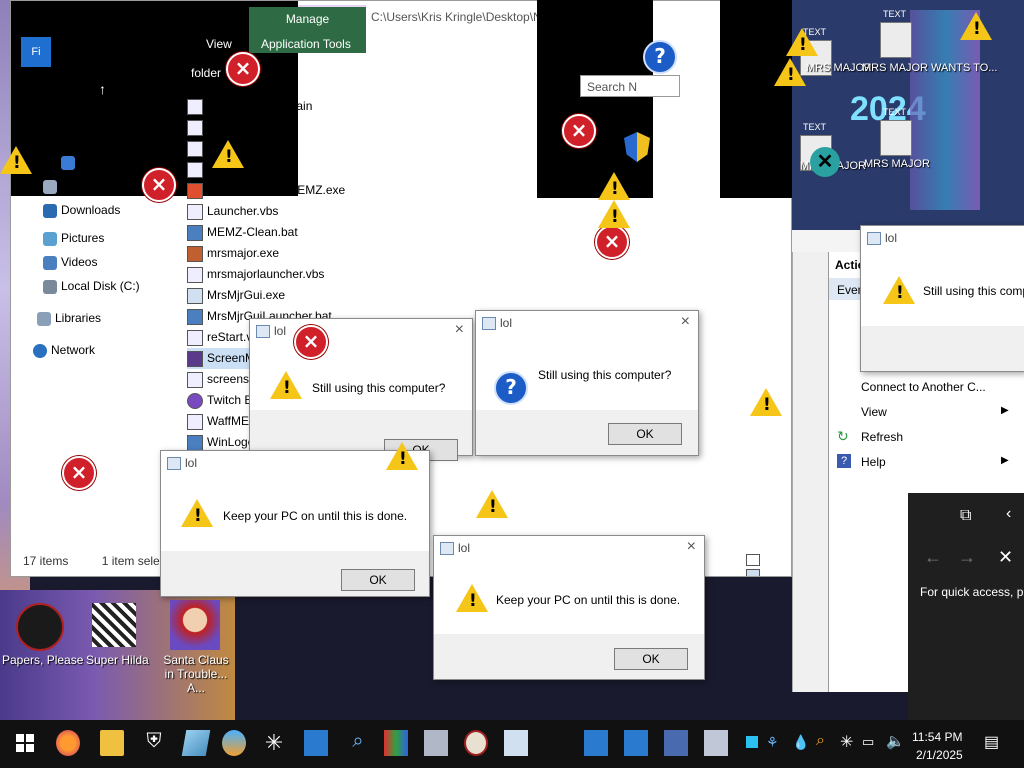 The image size is (1024, 768). What do you see at coordinates (266, 190) in the screenshot?
I see `file-item: Endermanch@MEMZ.exe` at bounding box center [266, 190].